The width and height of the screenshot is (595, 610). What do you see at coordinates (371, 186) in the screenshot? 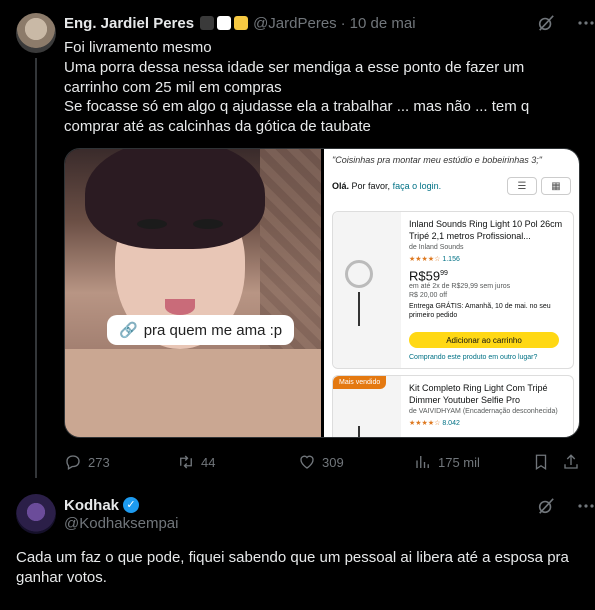
I see `login-text: Por favor,` at bounding box center [371, 186].